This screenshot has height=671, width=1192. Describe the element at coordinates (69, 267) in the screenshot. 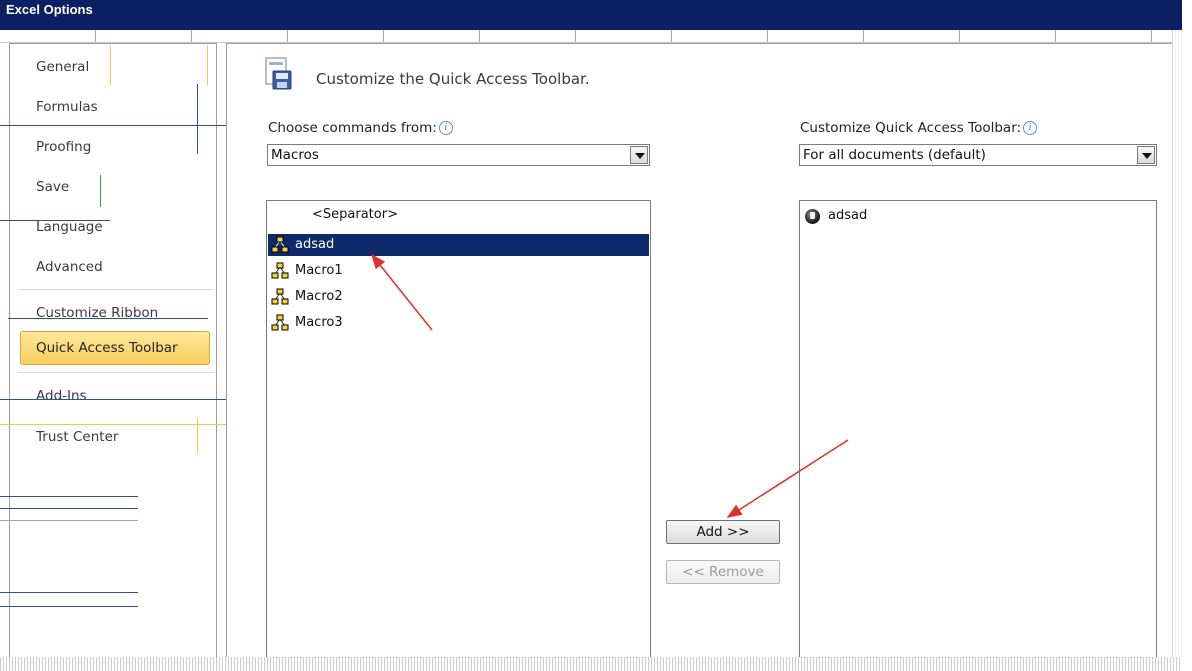

I see `nav-item-label: Advanced` at that location.